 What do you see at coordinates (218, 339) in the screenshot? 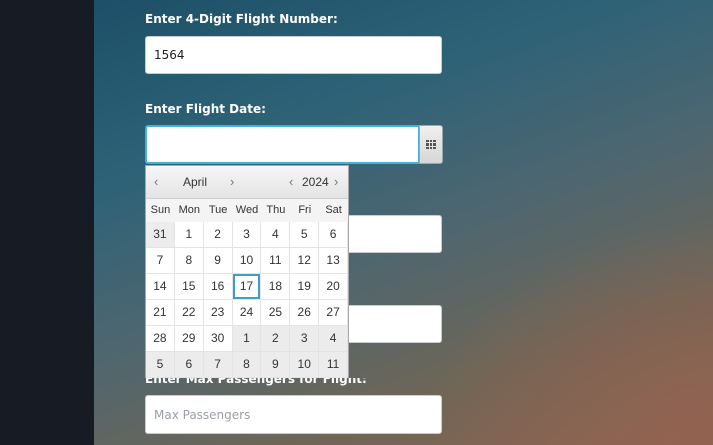
I see `calendar-day: 30` at bounding box center [218, 339].